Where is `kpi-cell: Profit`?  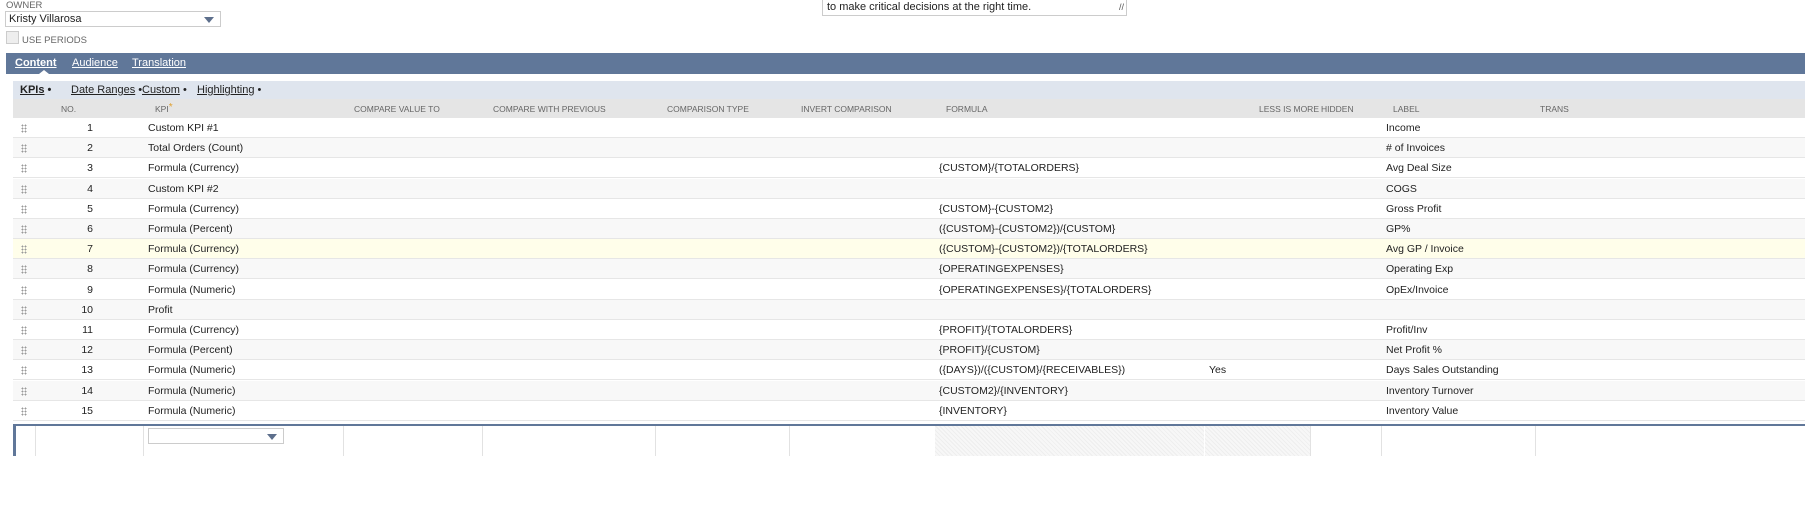
kpi-cell: Profit is located at coordinates (160, 310).